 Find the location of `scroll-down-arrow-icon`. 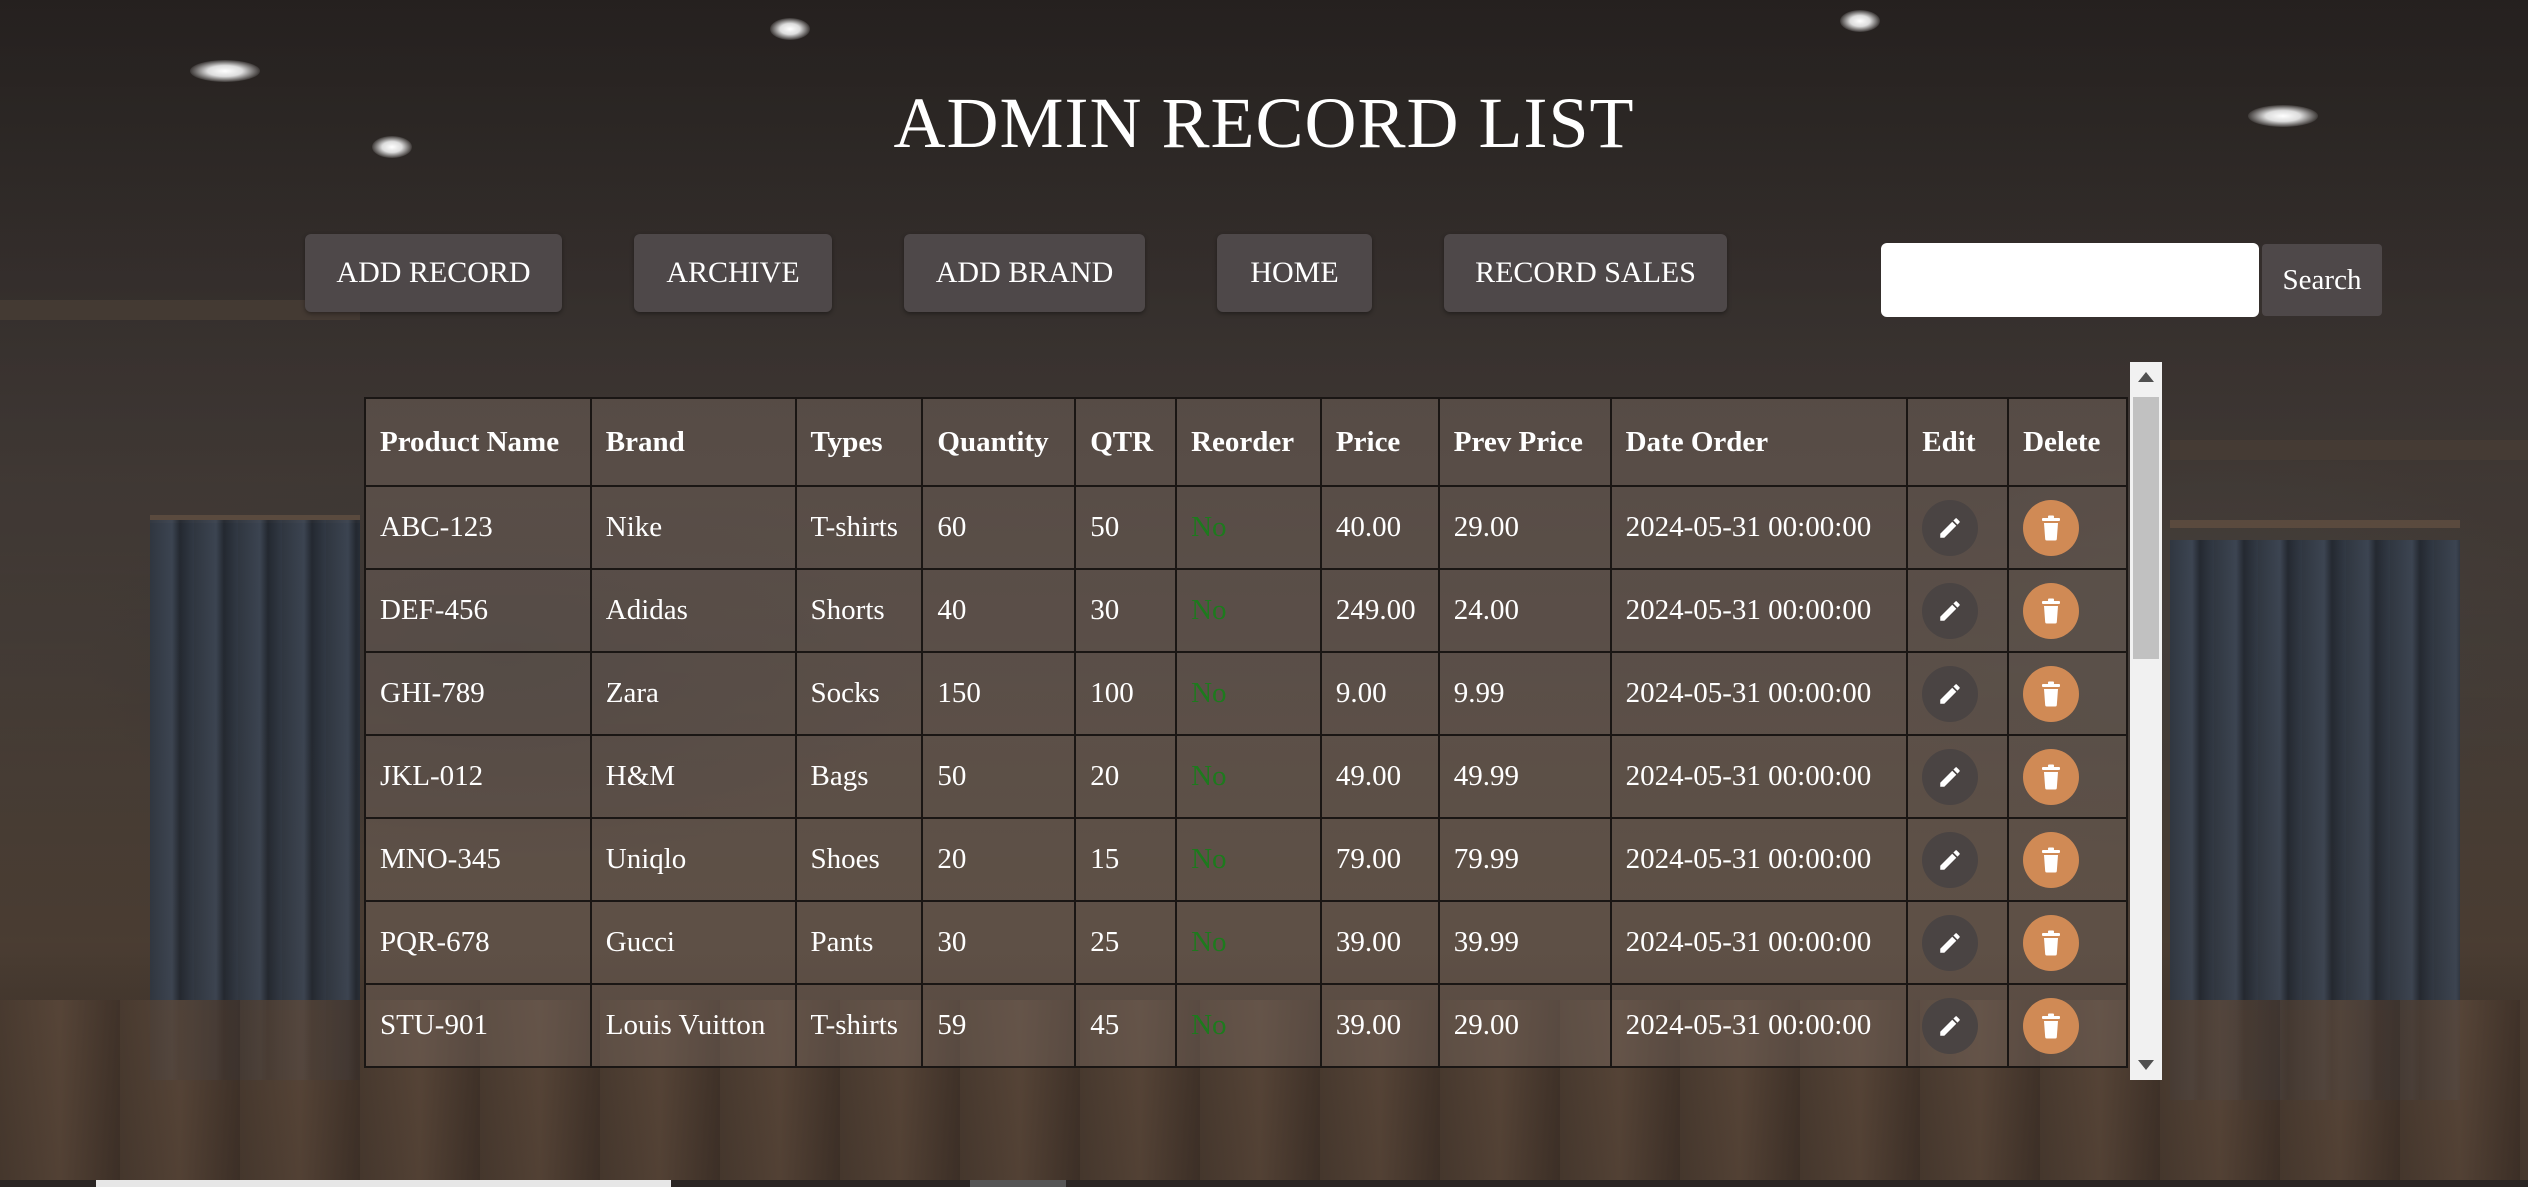

scroll-down-arrow-icon is located at coordinates (2146, 1065).